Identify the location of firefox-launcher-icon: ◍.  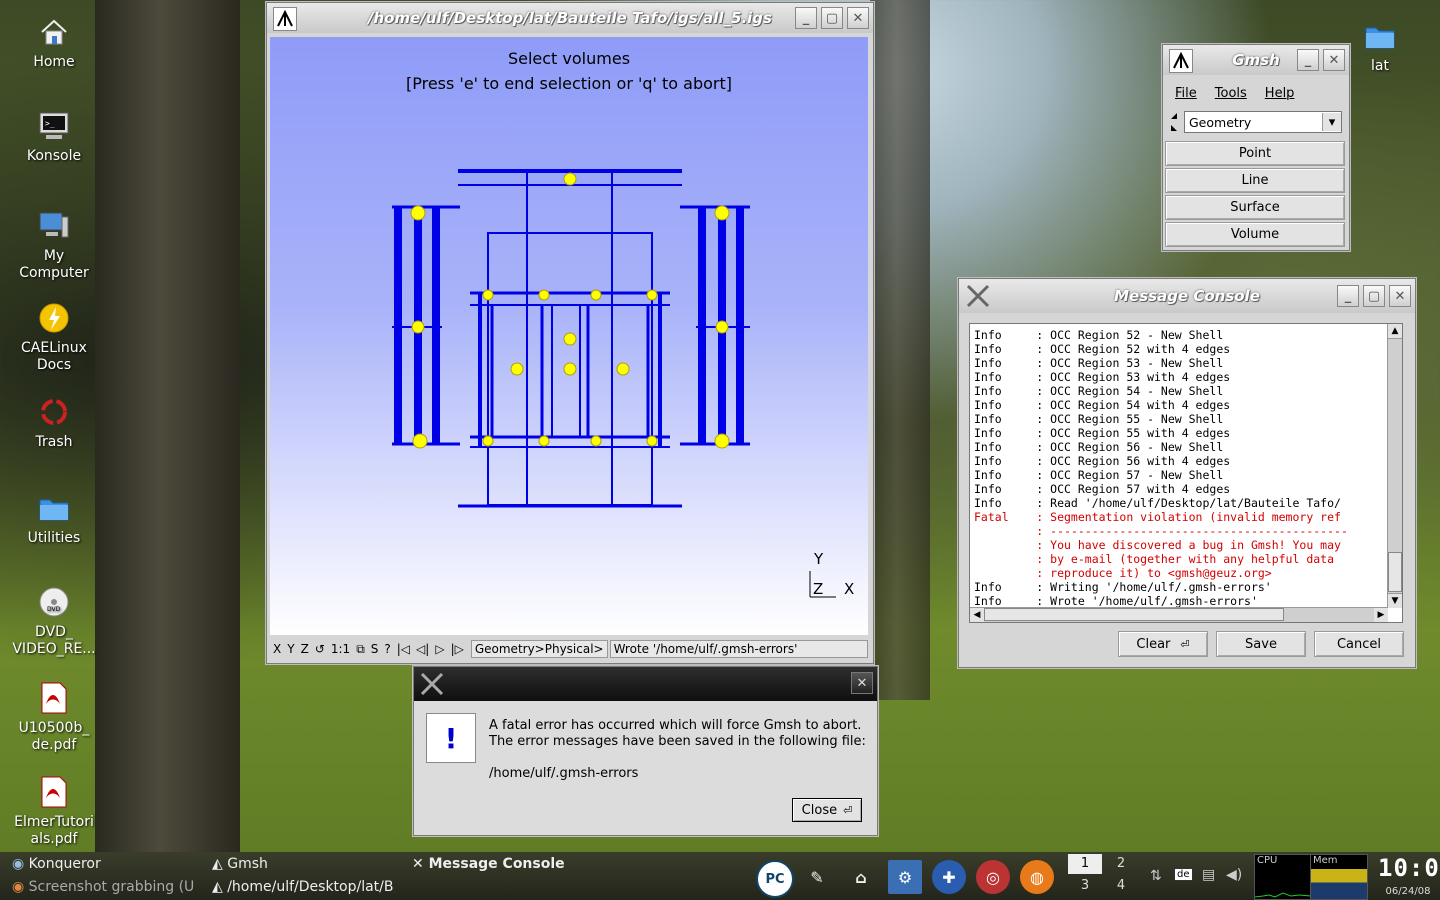
(1037, 877).